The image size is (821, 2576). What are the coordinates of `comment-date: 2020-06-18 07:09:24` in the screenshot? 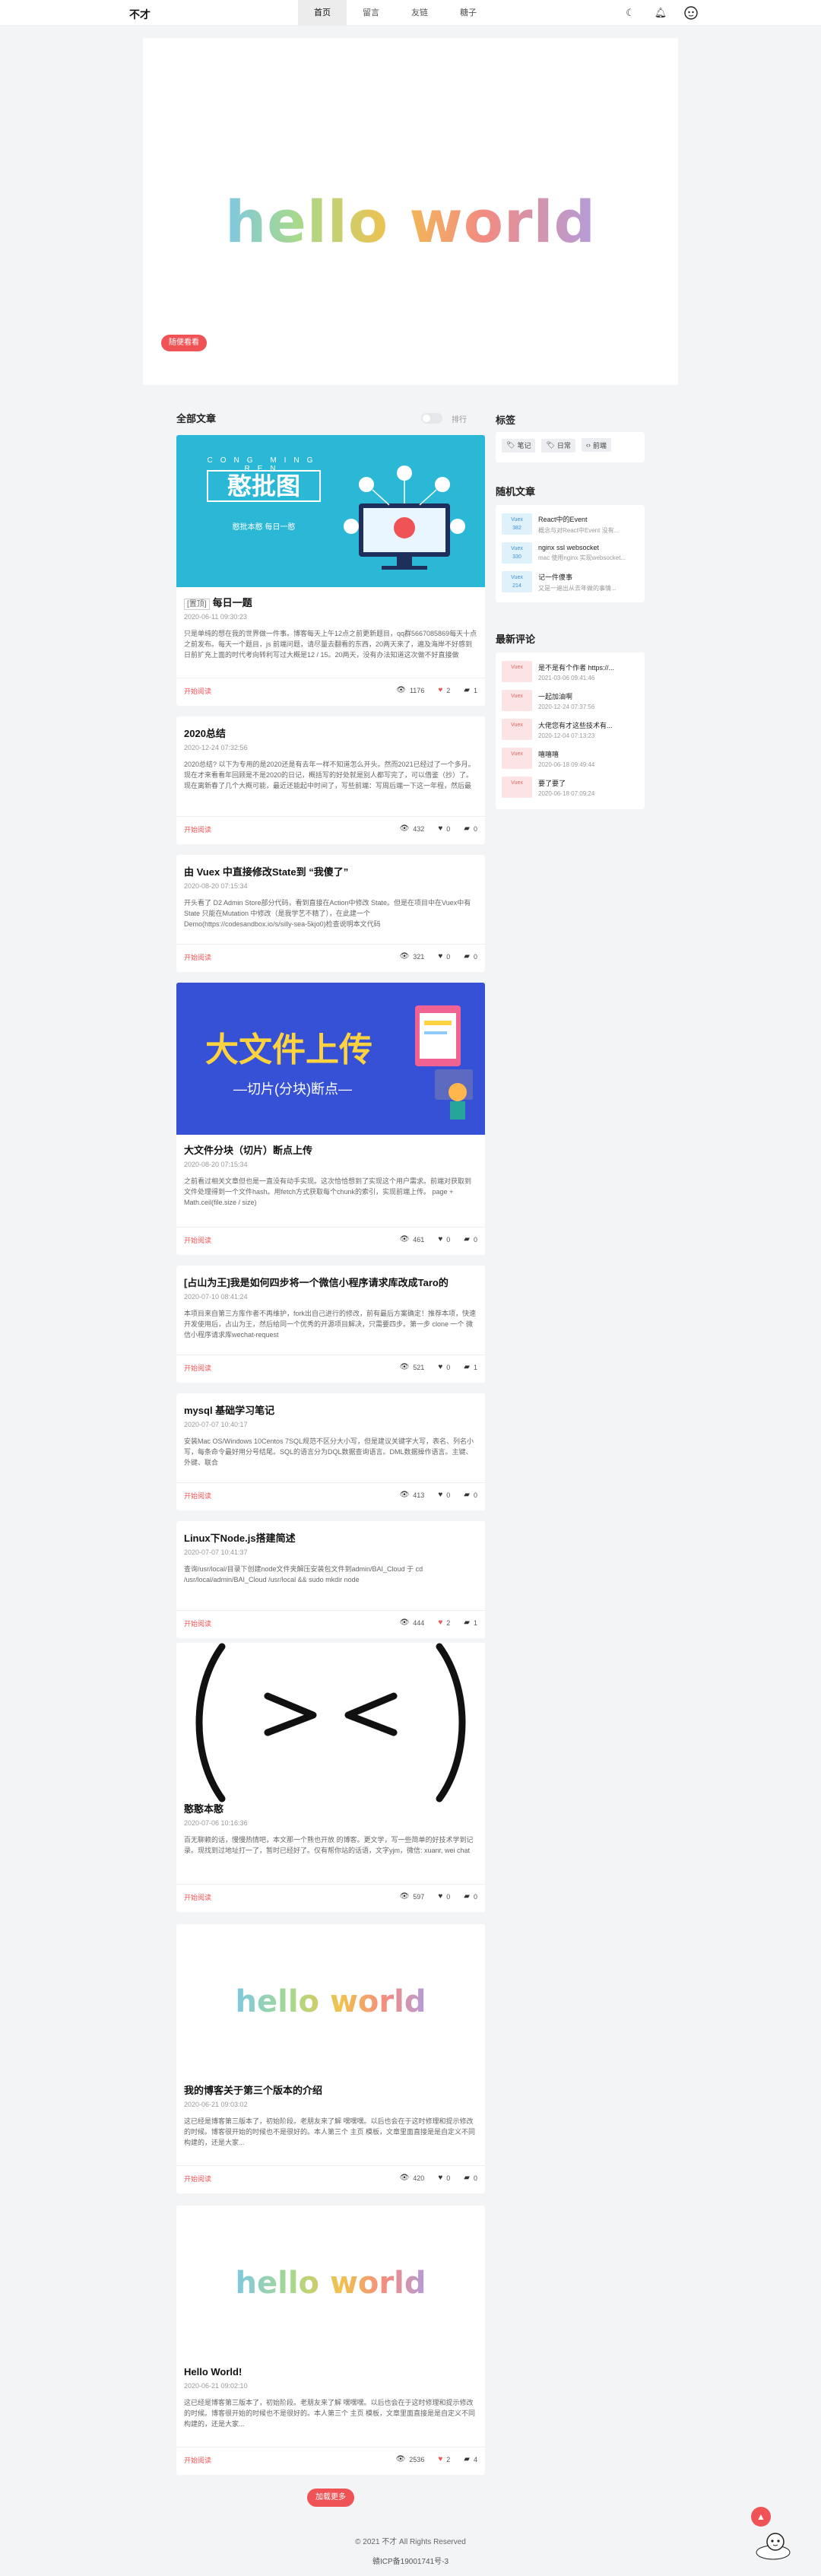 It's located at (566, 793).